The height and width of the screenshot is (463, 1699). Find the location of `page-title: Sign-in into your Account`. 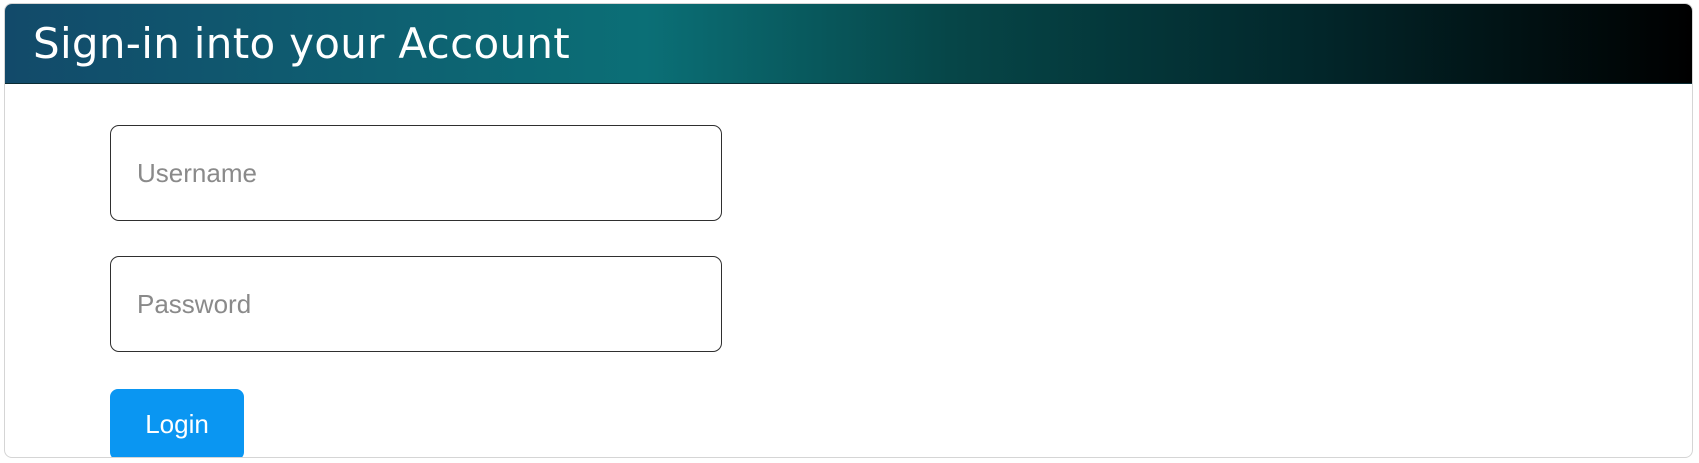

page-title: Sign-in into your Account is located at coordinates (302, 43).